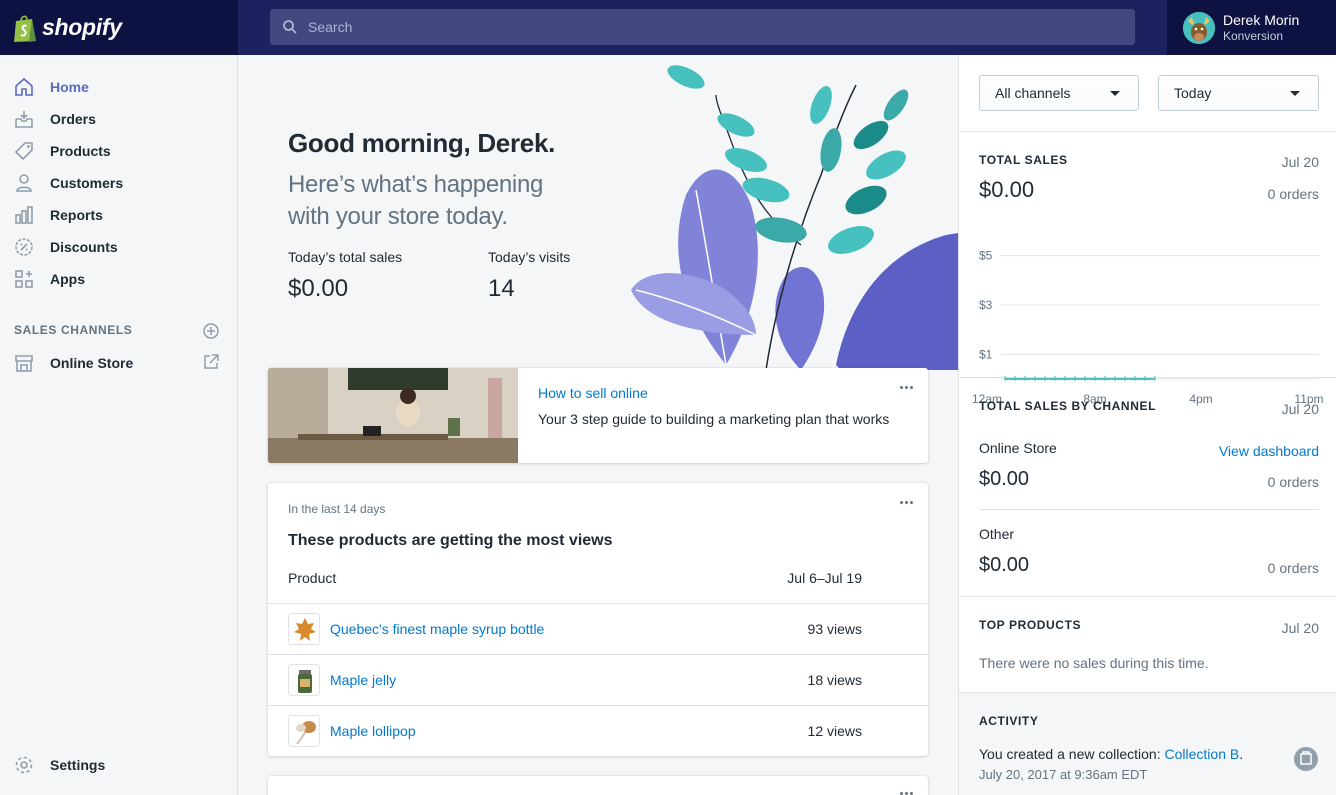 This screenshot has height=795, width=1336. Describe the element at coordinates (416, 184) in the screenshot. I see `greeting-subtitle: Here’s what’s happening` at that location.